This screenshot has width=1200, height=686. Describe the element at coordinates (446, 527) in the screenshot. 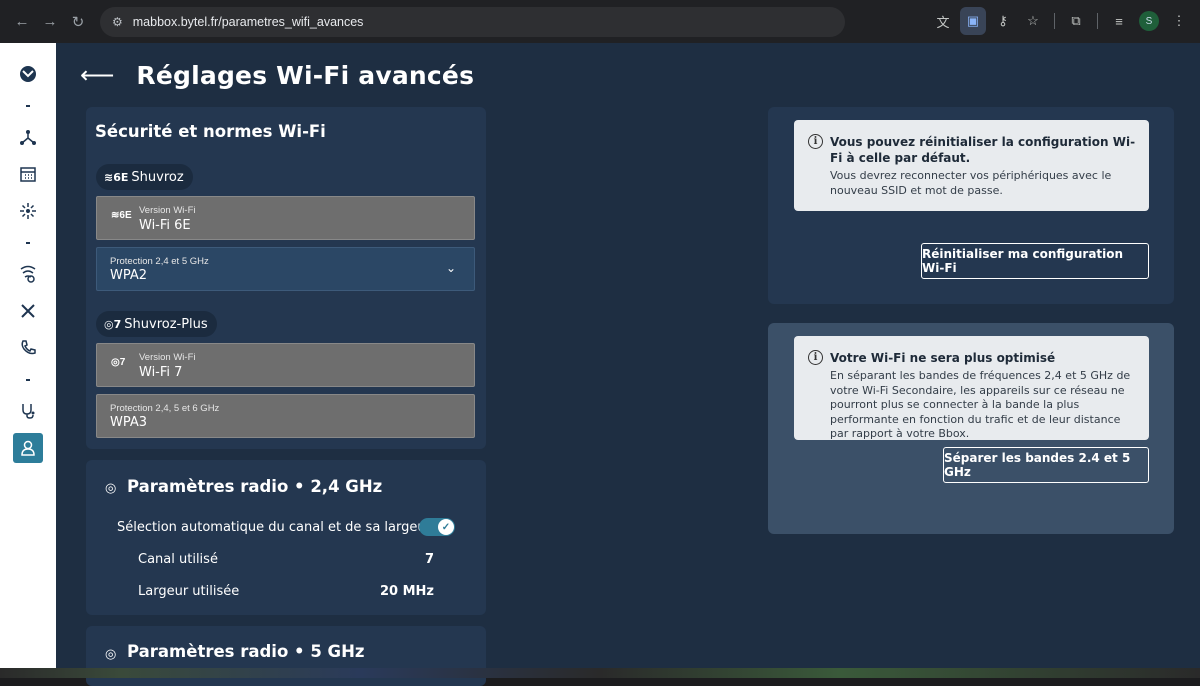

I see `check-icon: ✓` at that location.